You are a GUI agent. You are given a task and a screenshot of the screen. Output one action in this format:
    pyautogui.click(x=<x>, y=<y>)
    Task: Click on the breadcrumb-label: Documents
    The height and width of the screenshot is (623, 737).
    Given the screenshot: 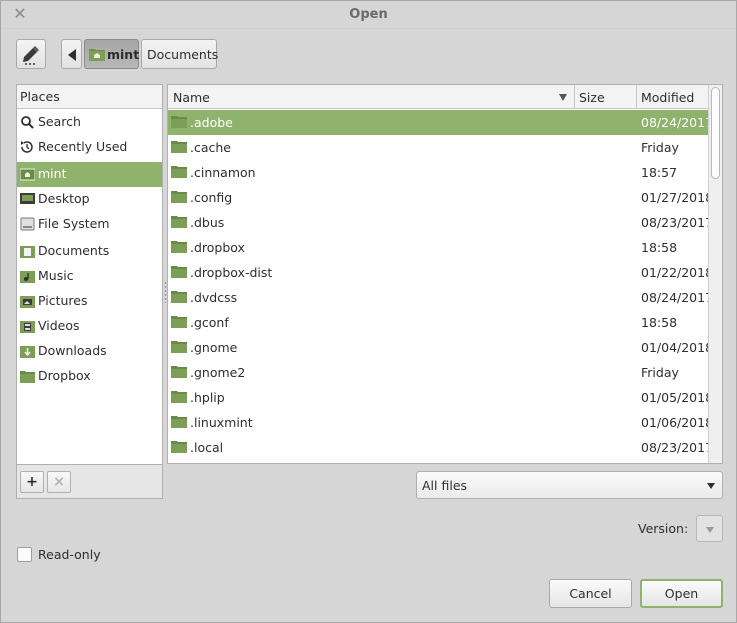 What is the action you would take?
    pyautogui.click(x=183, y=54)
    